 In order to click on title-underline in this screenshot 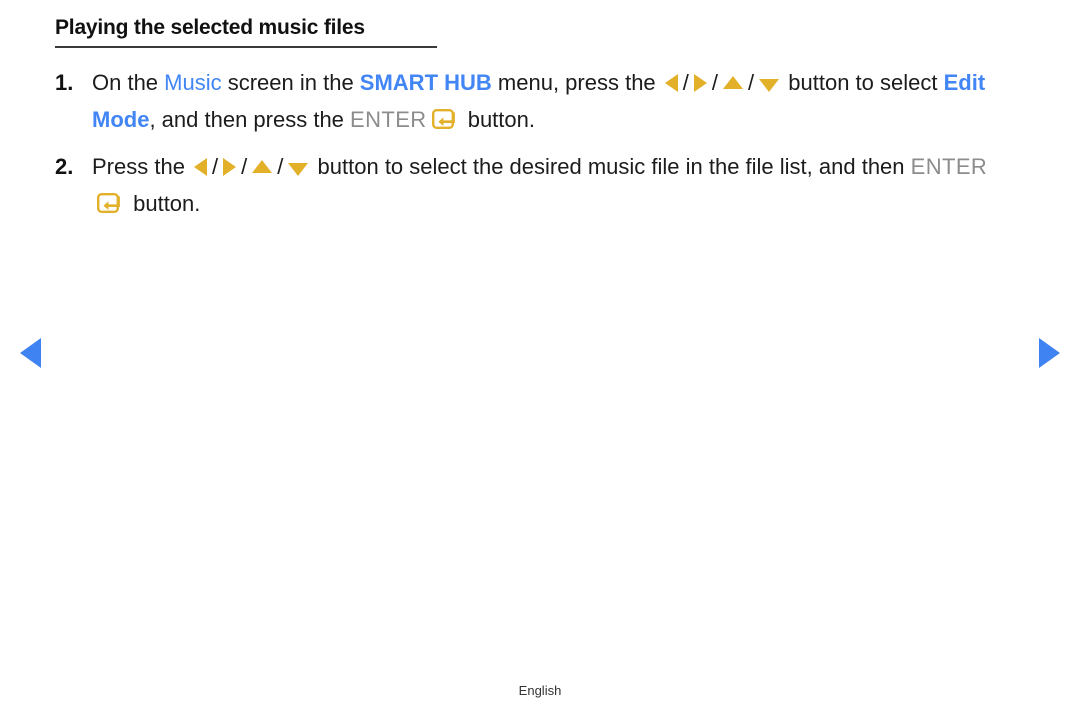, I will do `click(246, 47)`.